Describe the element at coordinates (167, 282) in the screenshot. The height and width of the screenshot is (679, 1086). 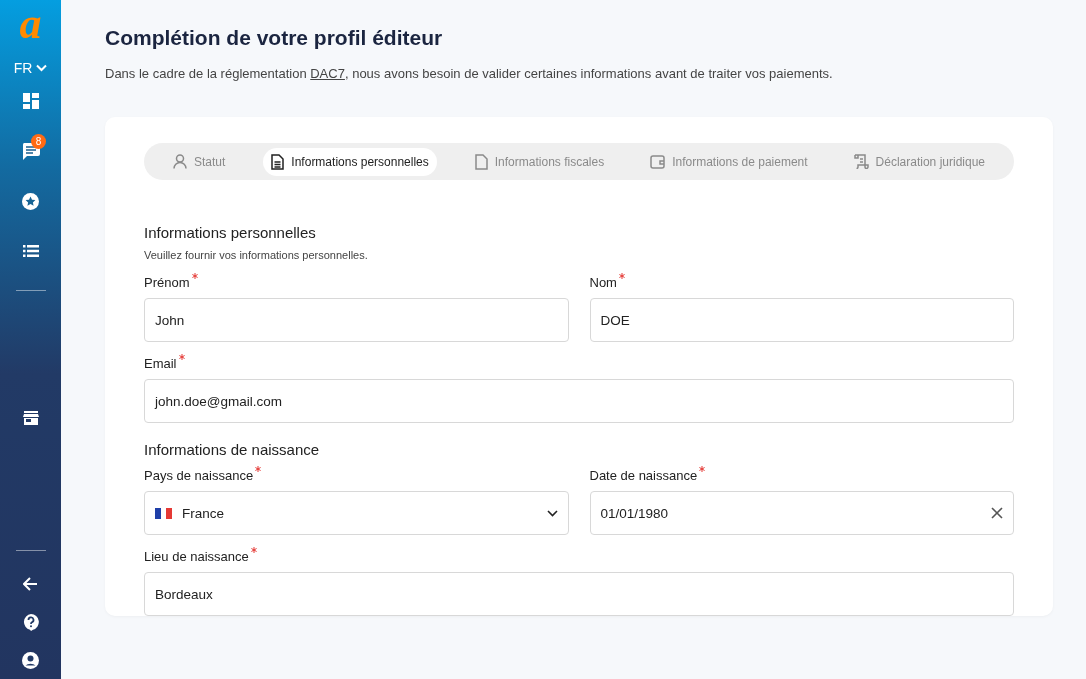
I see `field-label: Prénom` at that location.